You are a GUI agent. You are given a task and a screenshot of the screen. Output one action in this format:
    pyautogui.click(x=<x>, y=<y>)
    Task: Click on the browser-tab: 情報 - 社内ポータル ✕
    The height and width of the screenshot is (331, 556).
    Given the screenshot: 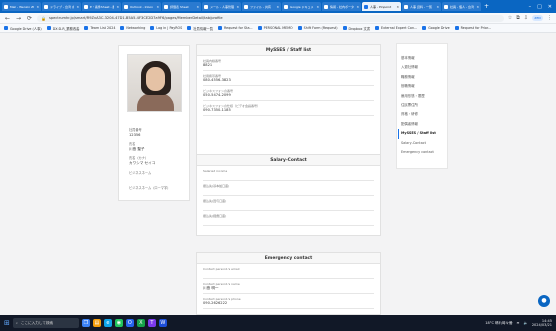 What is the action you would take?
    pyautogui.click(x=341, y=6)
    